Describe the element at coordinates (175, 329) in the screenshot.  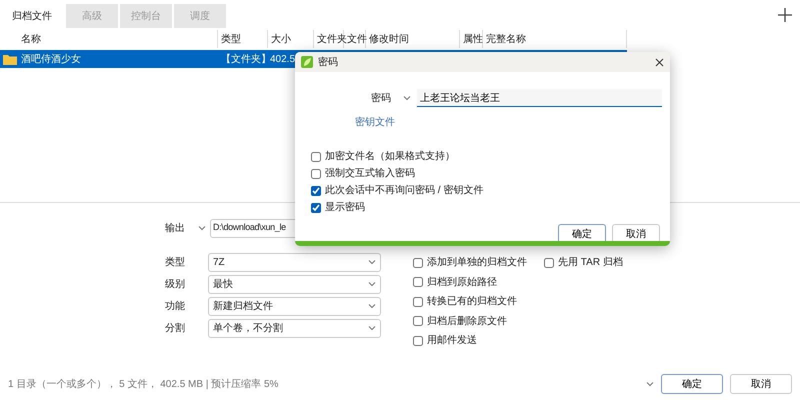
I see `field-label: 分割` at that location.